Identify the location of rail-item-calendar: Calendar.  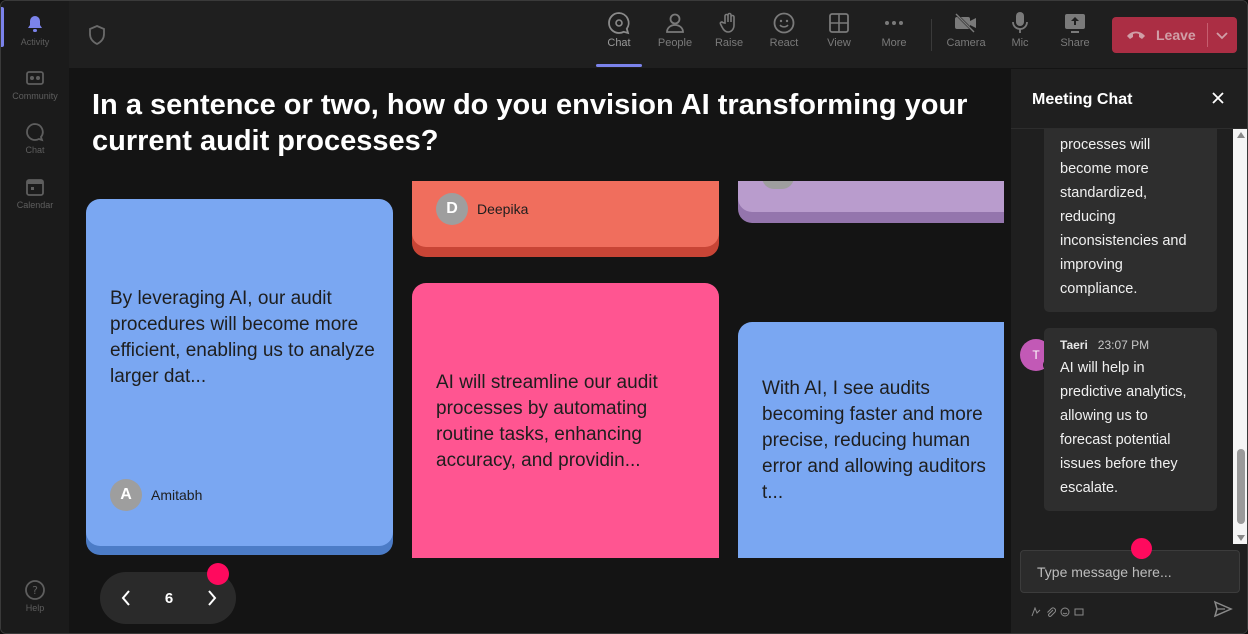
(35, 193).